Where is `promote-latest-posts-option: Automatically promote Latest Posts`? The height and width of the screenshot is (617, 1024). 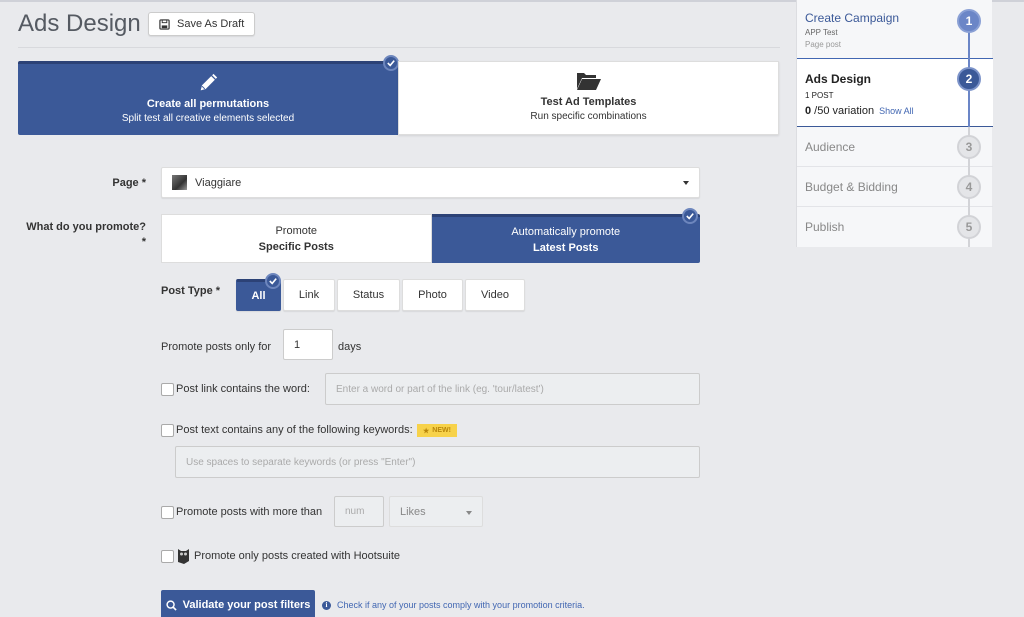 promote-latest-posts-option: Automatically promote Latest Posts is located at coordinates (565, 238).